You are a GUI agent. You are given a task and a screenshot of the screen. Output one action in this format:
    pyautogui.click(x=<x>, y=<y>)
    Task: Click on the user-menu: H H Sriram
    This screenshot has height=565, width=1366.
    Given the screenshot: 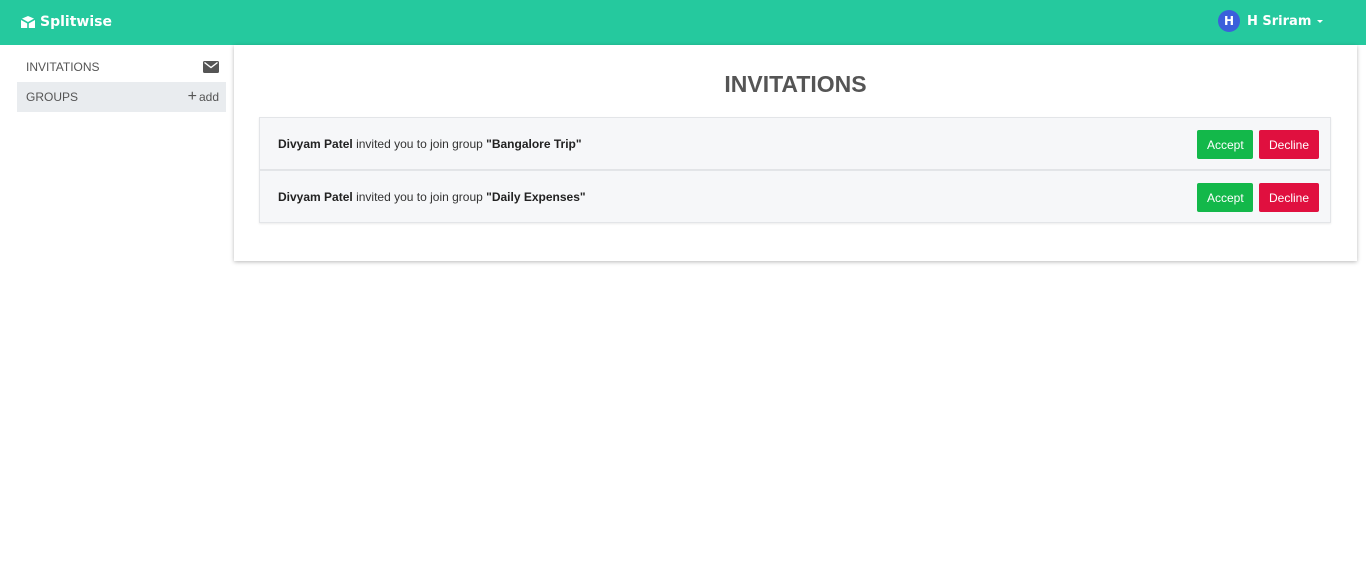 What is the action you would take?
    pyautogui.click(x=1271, y=21)
    